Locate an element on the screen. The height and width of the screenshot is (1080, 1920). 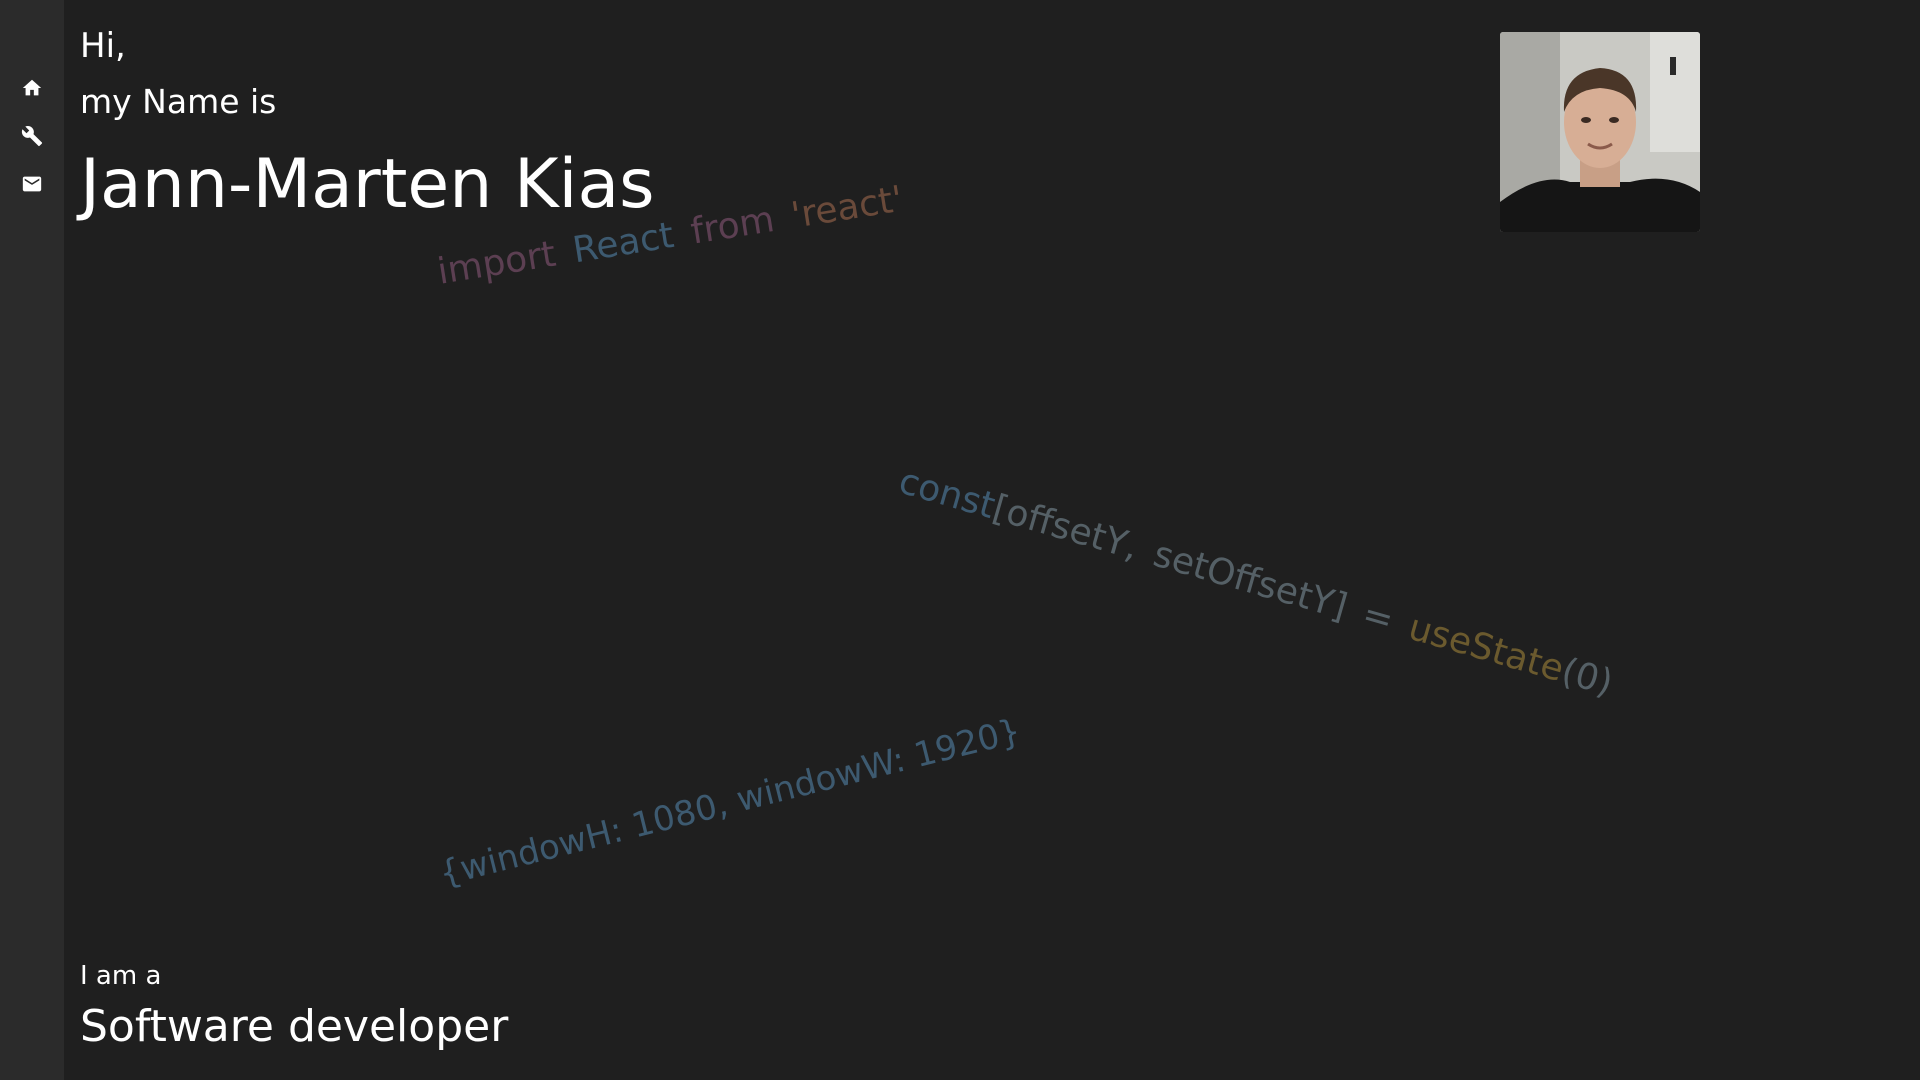
code-token: [offsetY, is located at coordinates (1065, 528).